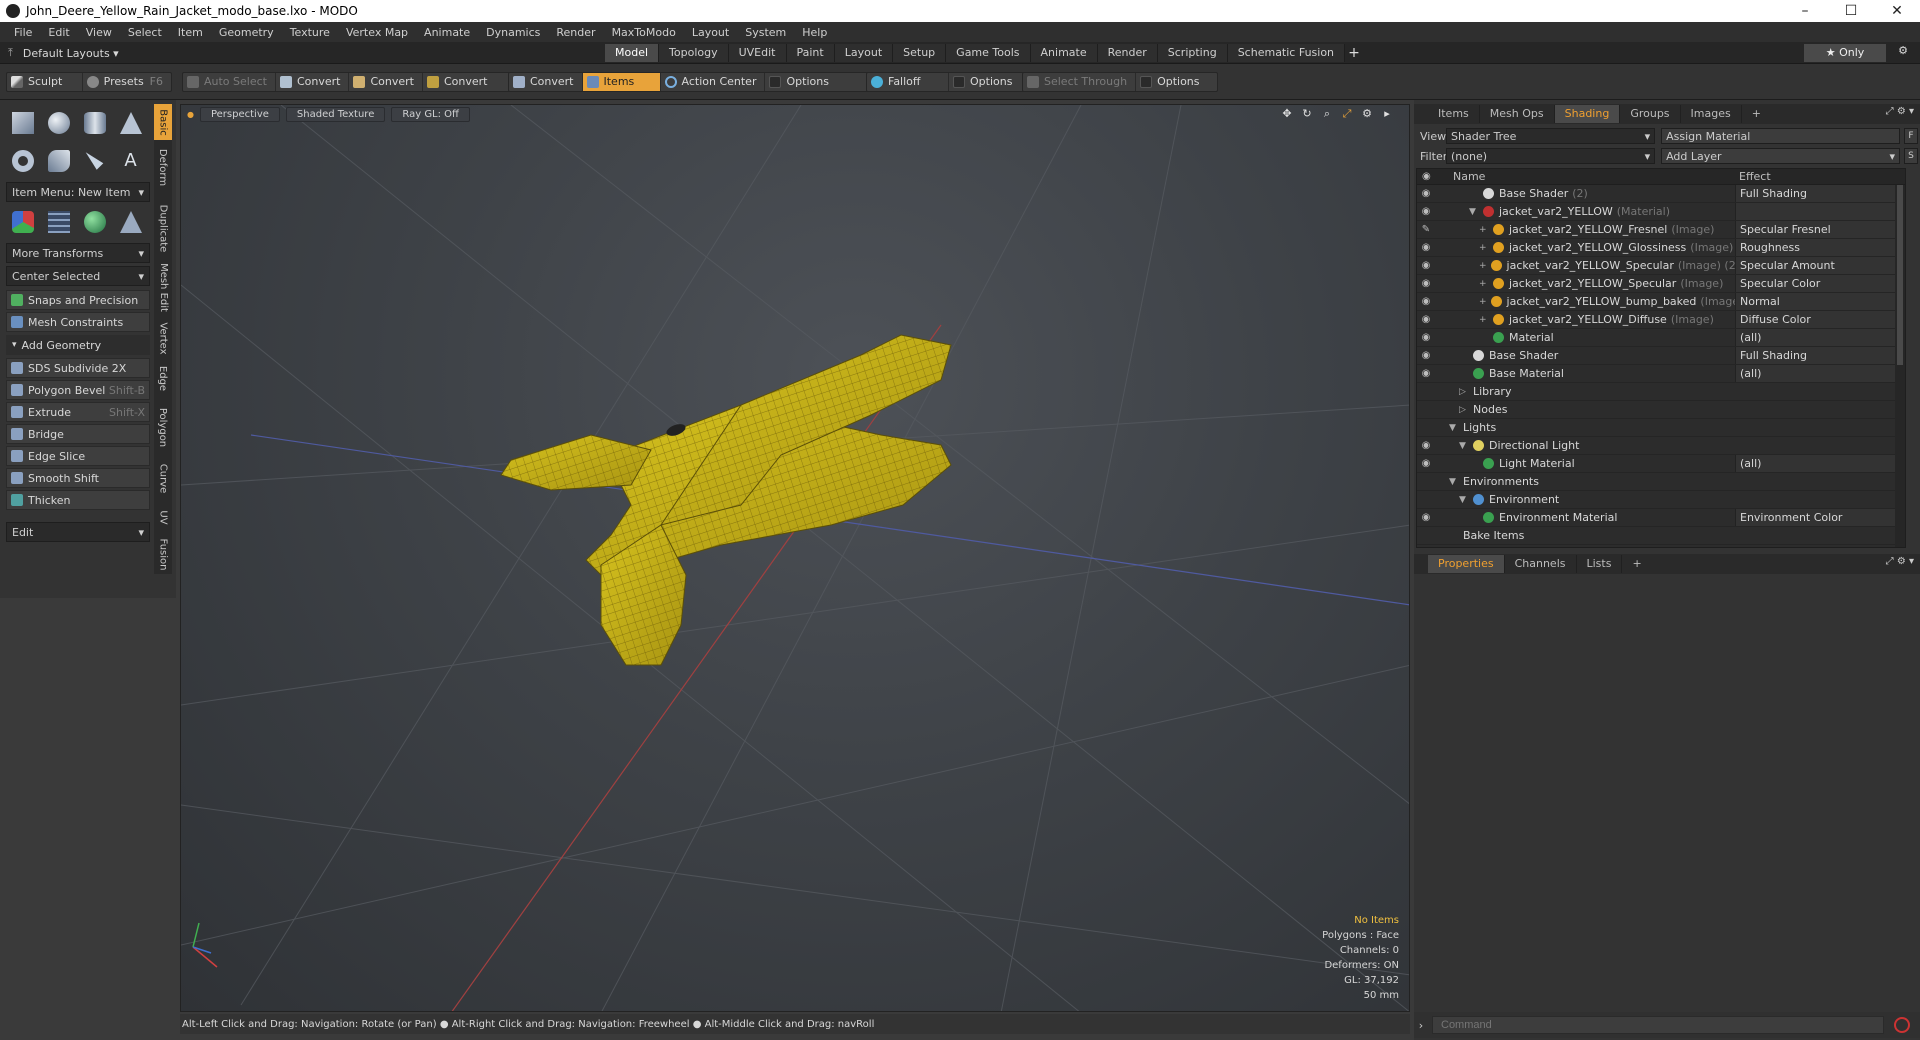 This screenshot has height=1040, width=1920. I want to click on tab-schematic-fusion: Schematic Fusion, so click(1286, 53).